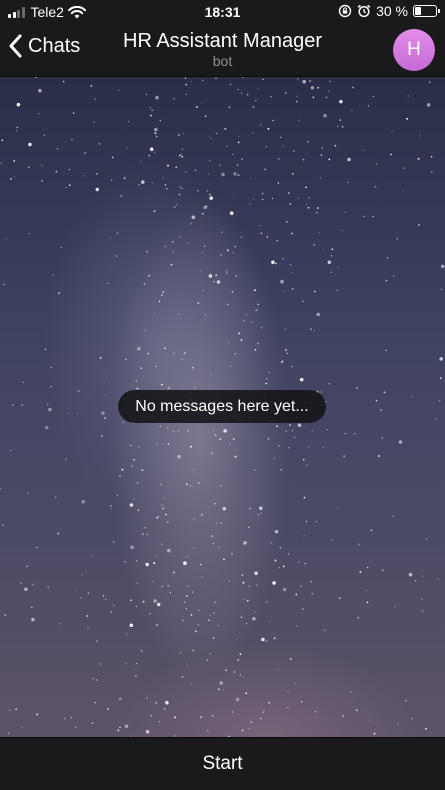 Image resolution: width=445 pixels, height=790 pixels. I want to click on back-button: Chats, so click(44, 46).